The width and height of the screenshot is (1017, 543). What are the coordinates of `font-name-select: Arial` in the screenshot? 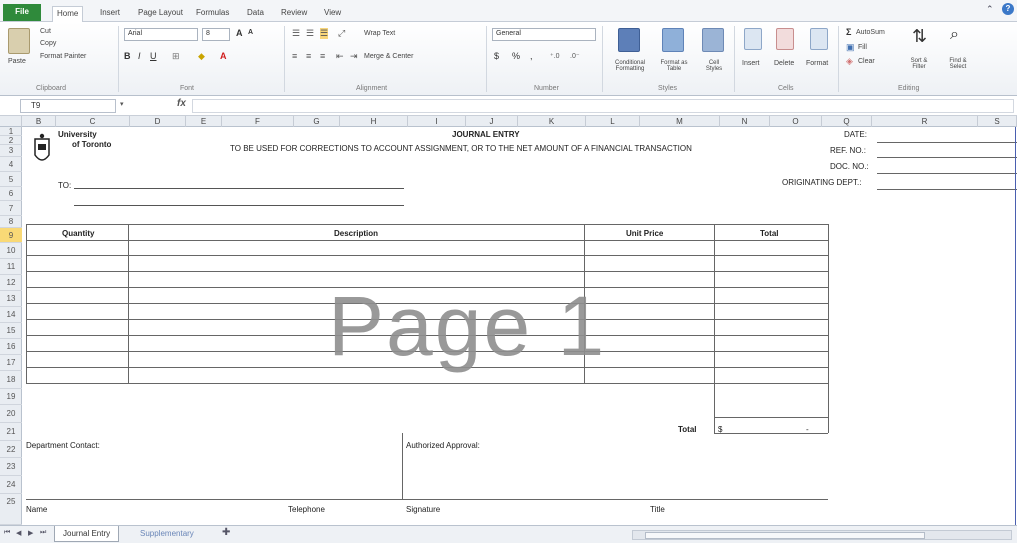 It's located at (161, 34).